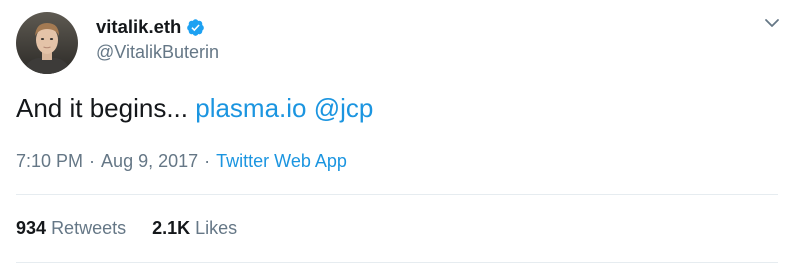  Describe the element at coordinates (344, 108) in the screenshot. I see `tweet-mention-jcp: @jcp` at that location.